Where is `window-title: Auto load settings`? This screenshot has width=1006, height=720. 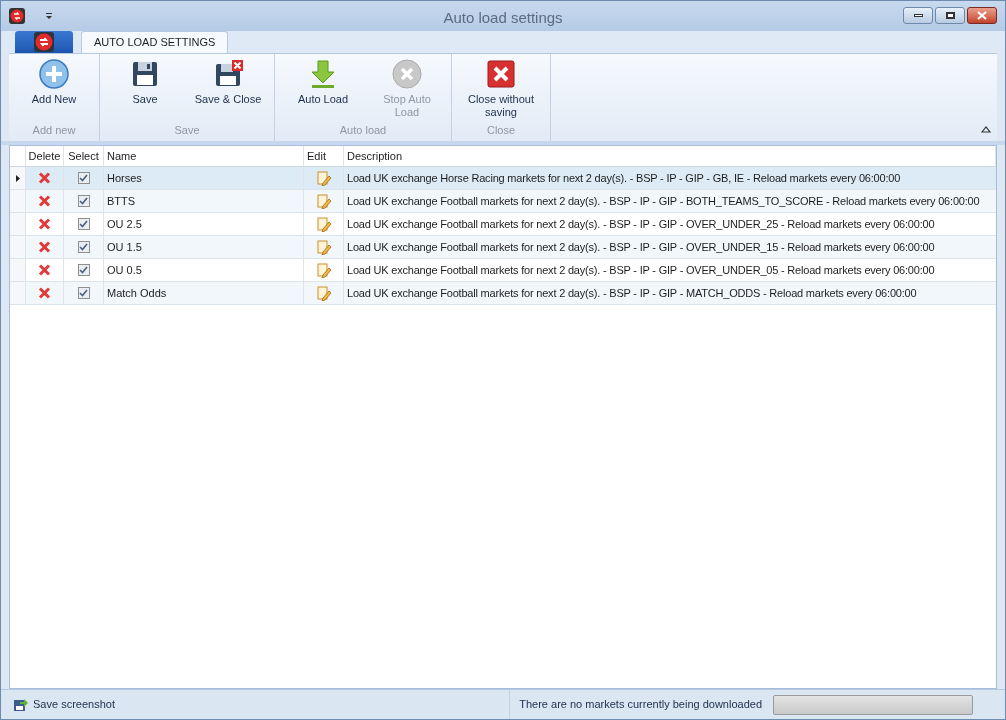
window-title: Auto load settings is located at coordinates (503, 18).